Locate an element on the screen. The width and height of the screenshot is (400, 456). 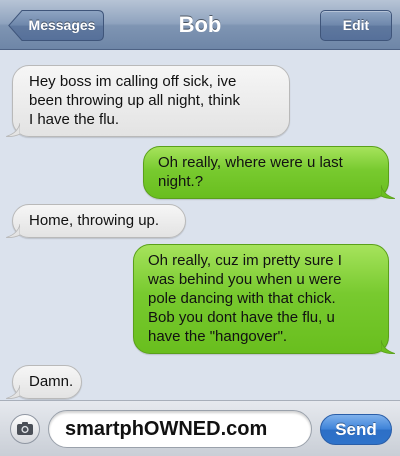
message-bubble-received: Home, throwing up. is located at coordinates (96, 221).